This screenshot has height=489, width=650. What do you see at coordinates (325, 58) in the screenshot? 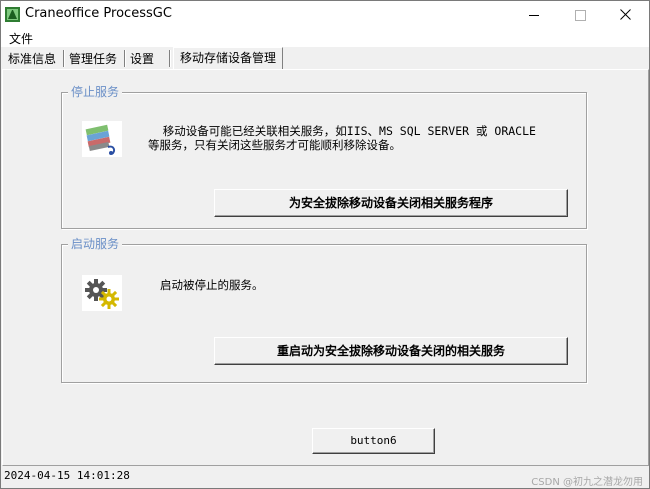
I see `tab-strip: 标准信息 管理任务 设置 移动存储设备管理` at bounding box center [325, 58].